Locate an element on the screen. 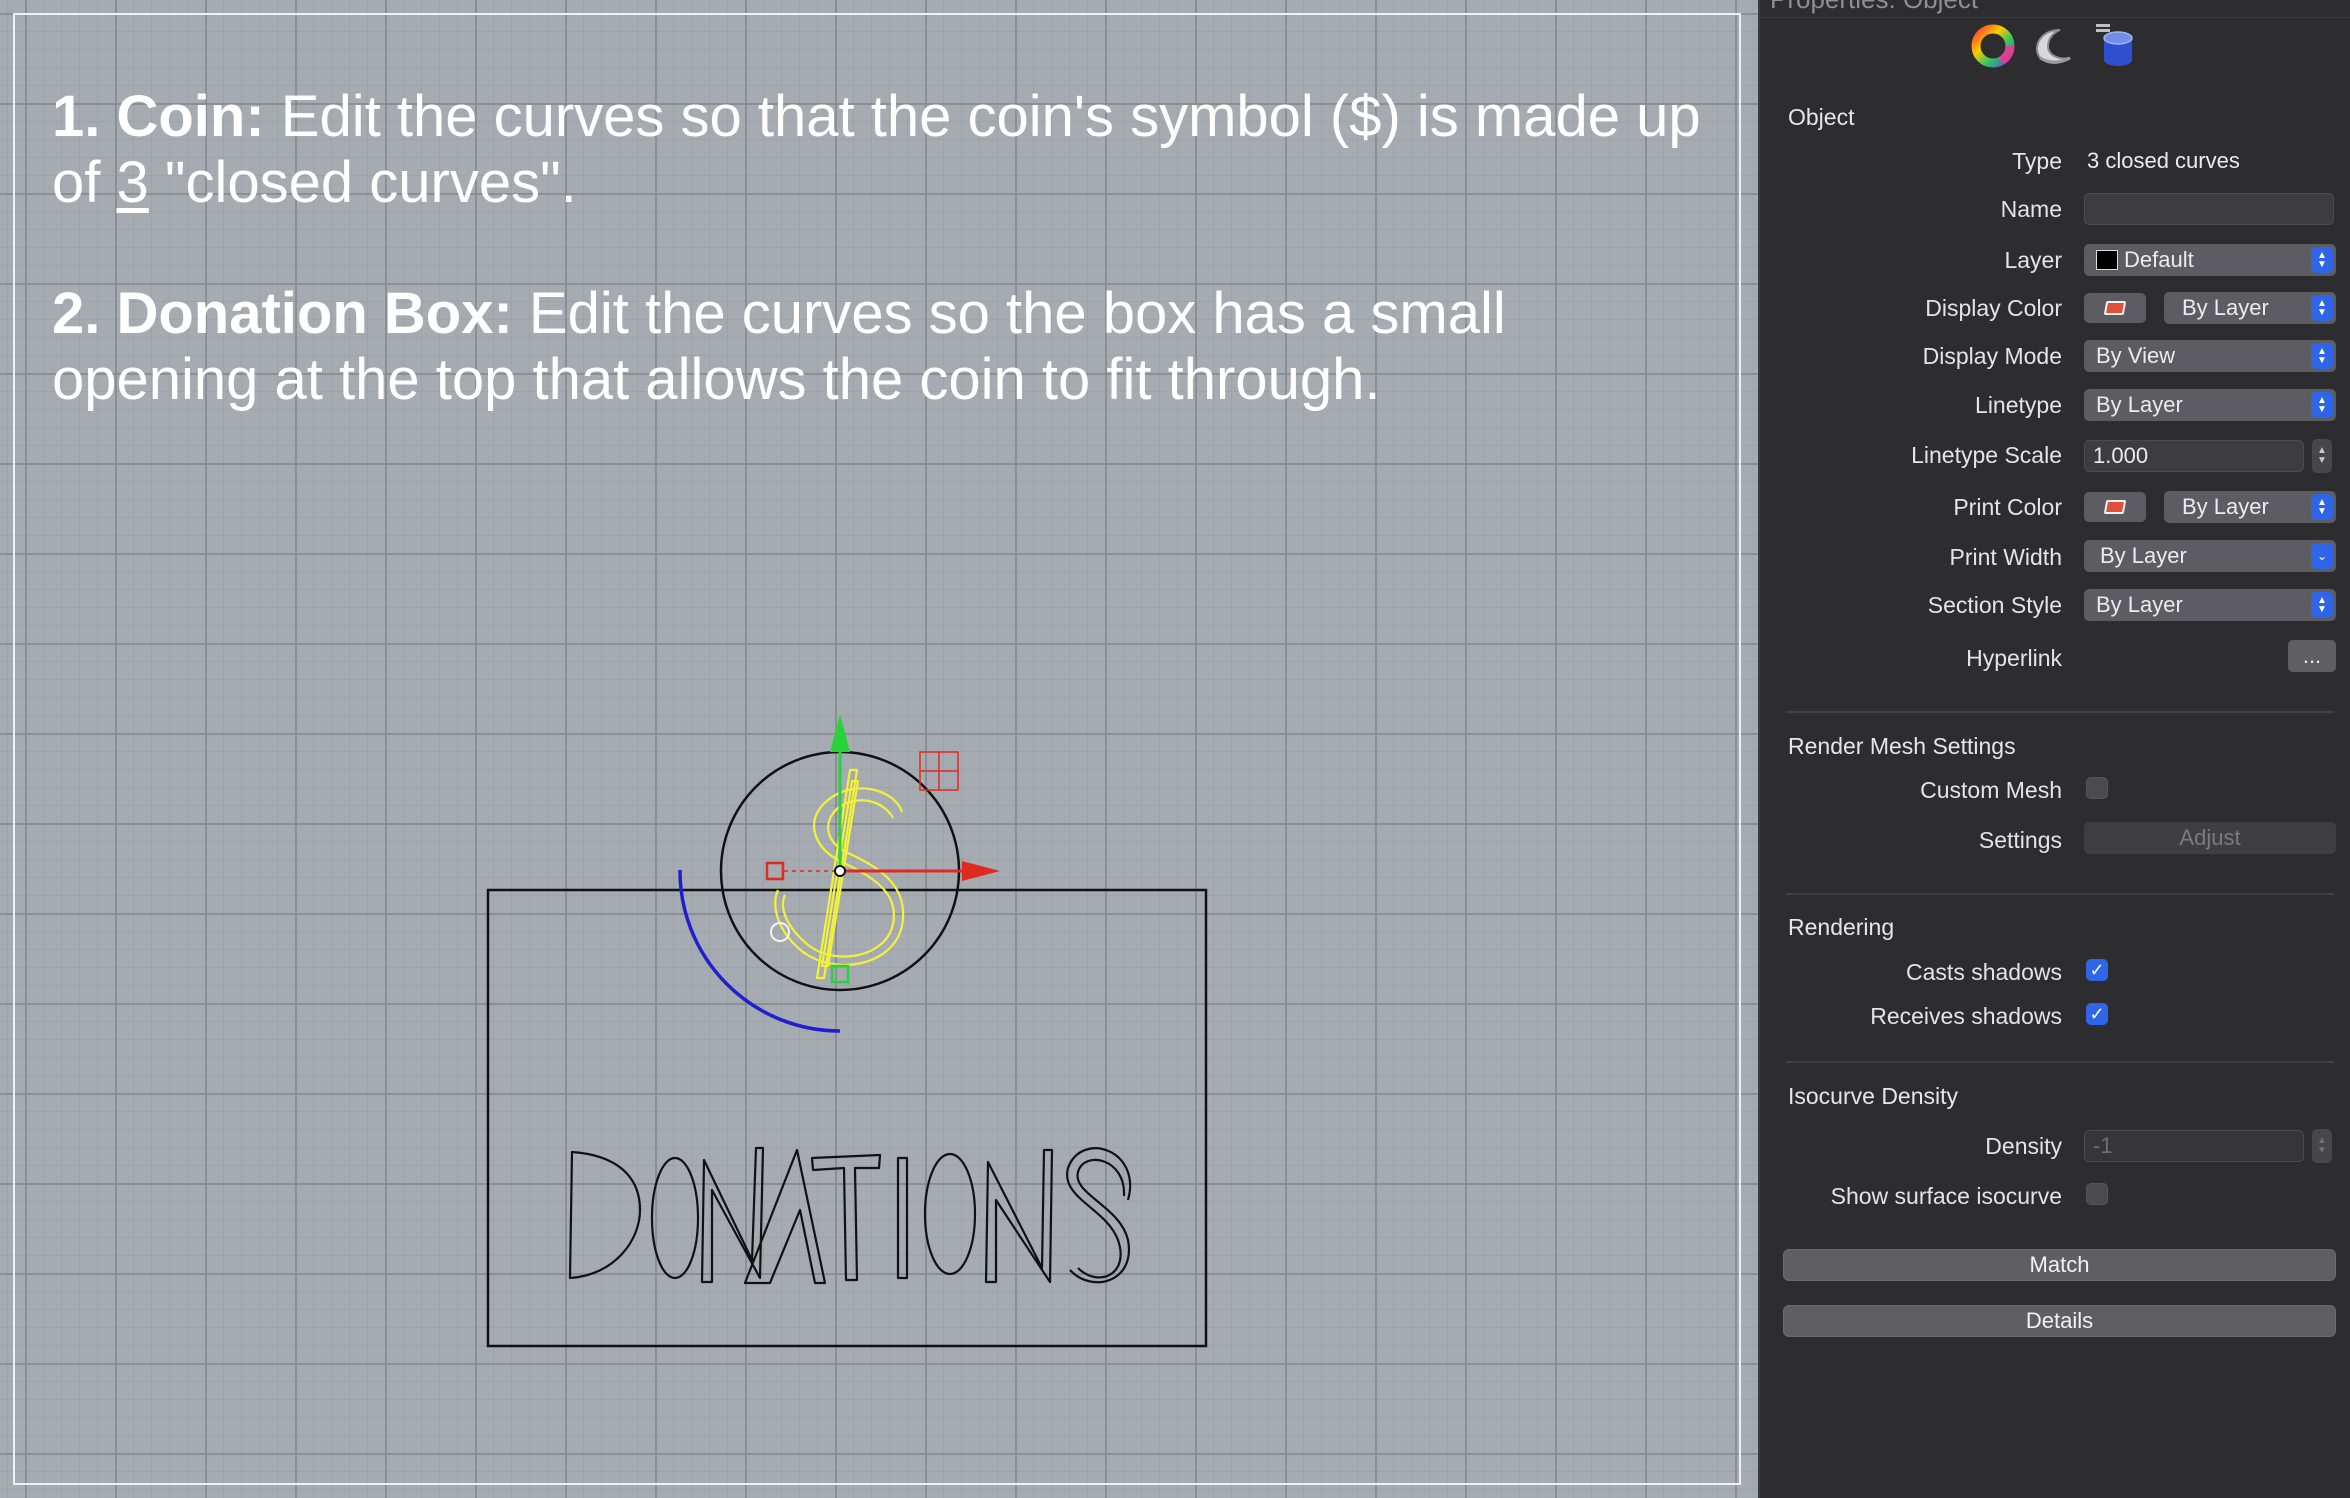 Image resolution: width=2350 pixels, height=1498 pixels. display-mode-chevron-icon: ▲ ▼ is located at coordinates (2322, 356).